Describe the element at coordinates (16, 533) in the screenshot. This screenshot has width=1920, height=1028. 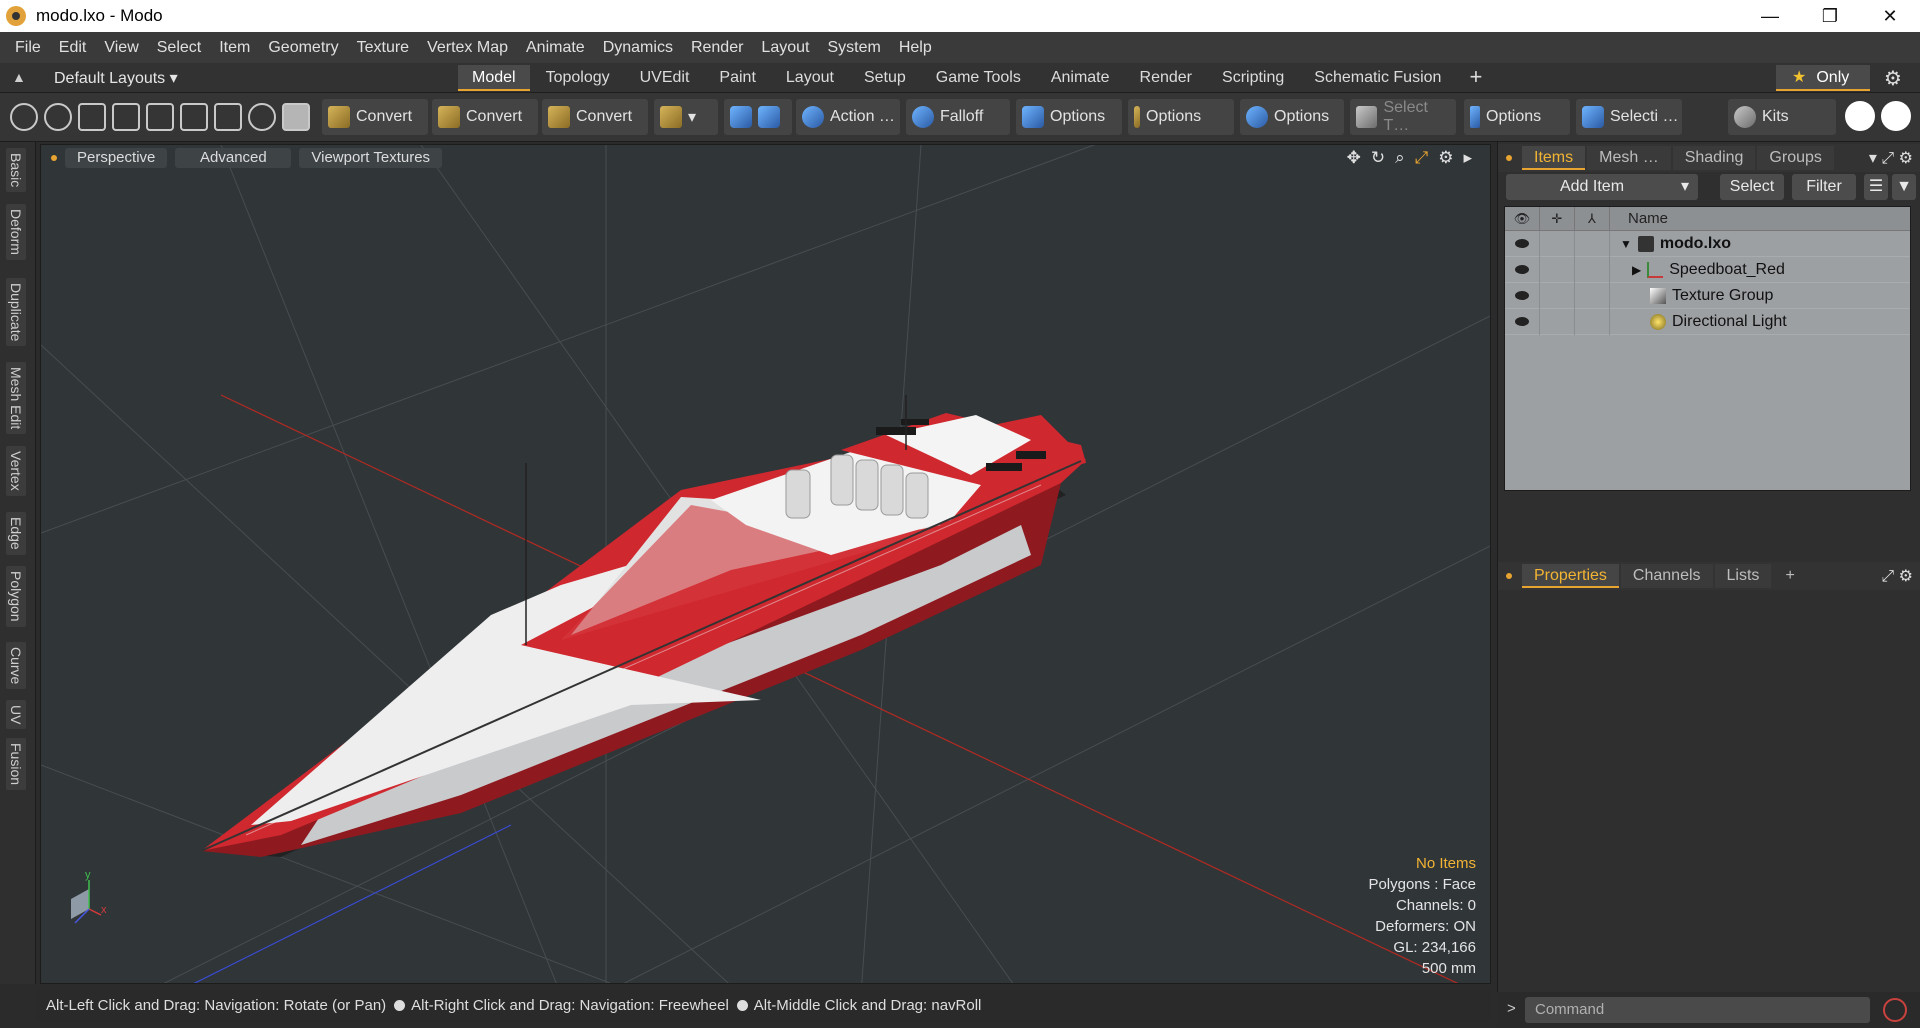
I see `tab-edge: Edge` at that location.